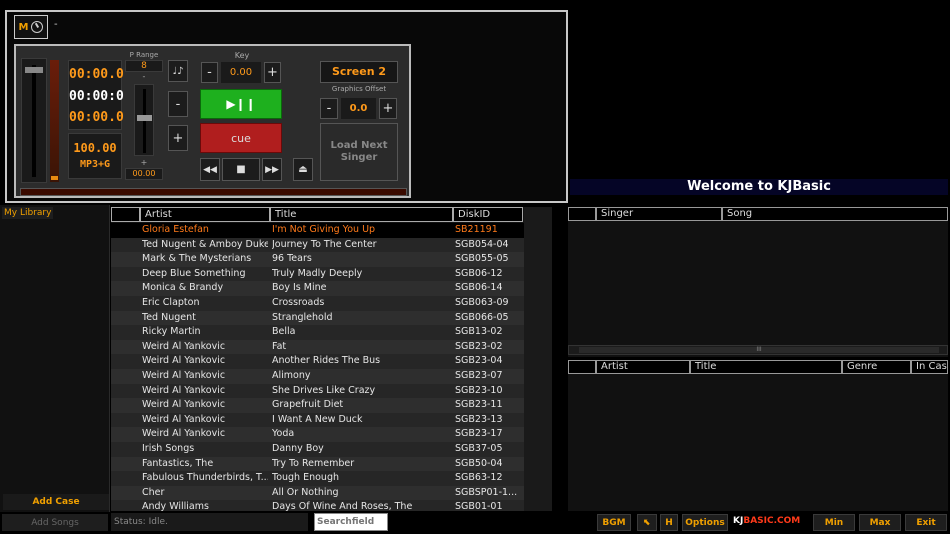 The height and width of the screenshot is (534, 950). Describe the element at coordinates (479, 361) in the screenshot. I see `cell-diskid: SGB23-04` at that location.